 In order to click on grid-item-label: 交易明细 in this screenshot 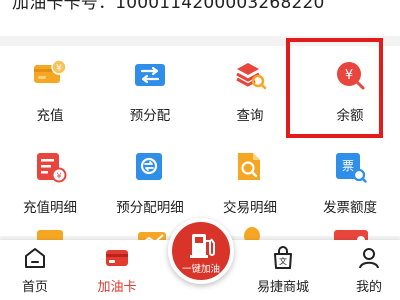, I will do `click(250, 208)`.